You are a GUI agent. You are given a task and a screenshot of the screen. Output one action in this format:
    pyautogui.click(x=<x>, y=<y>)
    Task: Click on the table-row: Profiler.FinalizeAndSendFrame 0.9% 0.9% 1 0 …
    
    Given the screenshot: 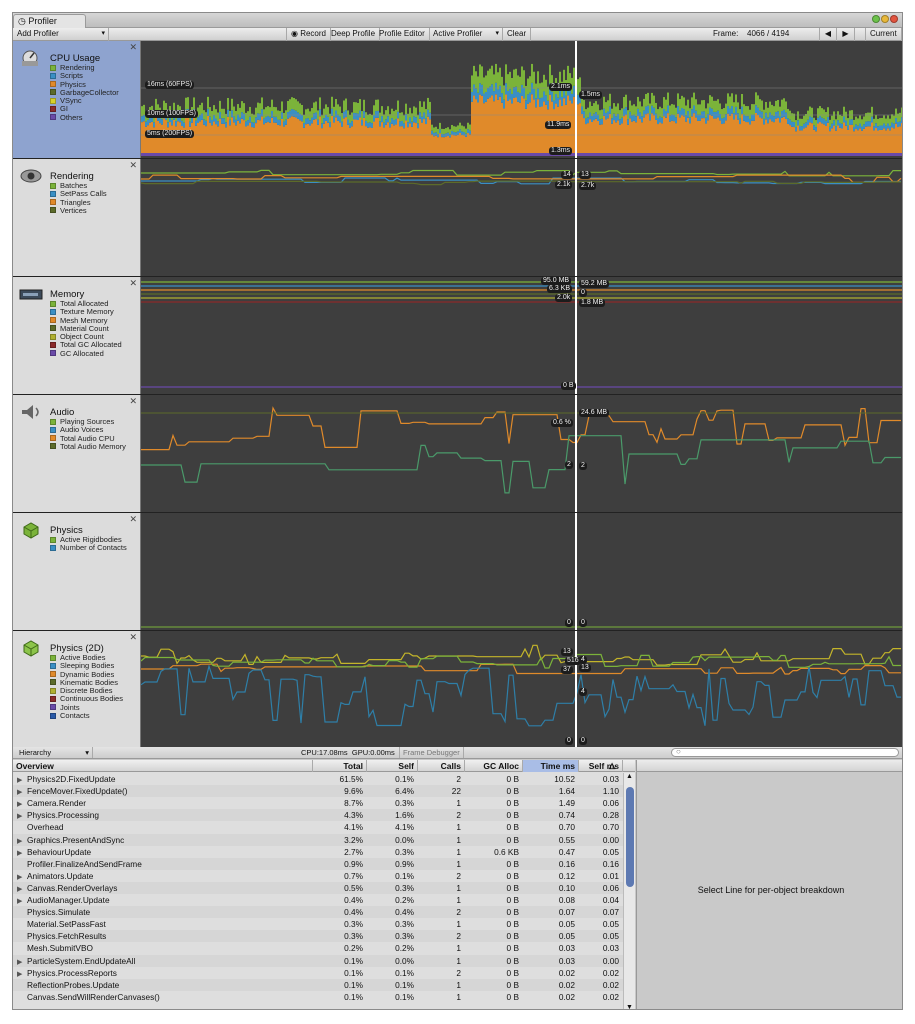 What is the action you would take?
    pyautogui.click(x=318, y=863)
    